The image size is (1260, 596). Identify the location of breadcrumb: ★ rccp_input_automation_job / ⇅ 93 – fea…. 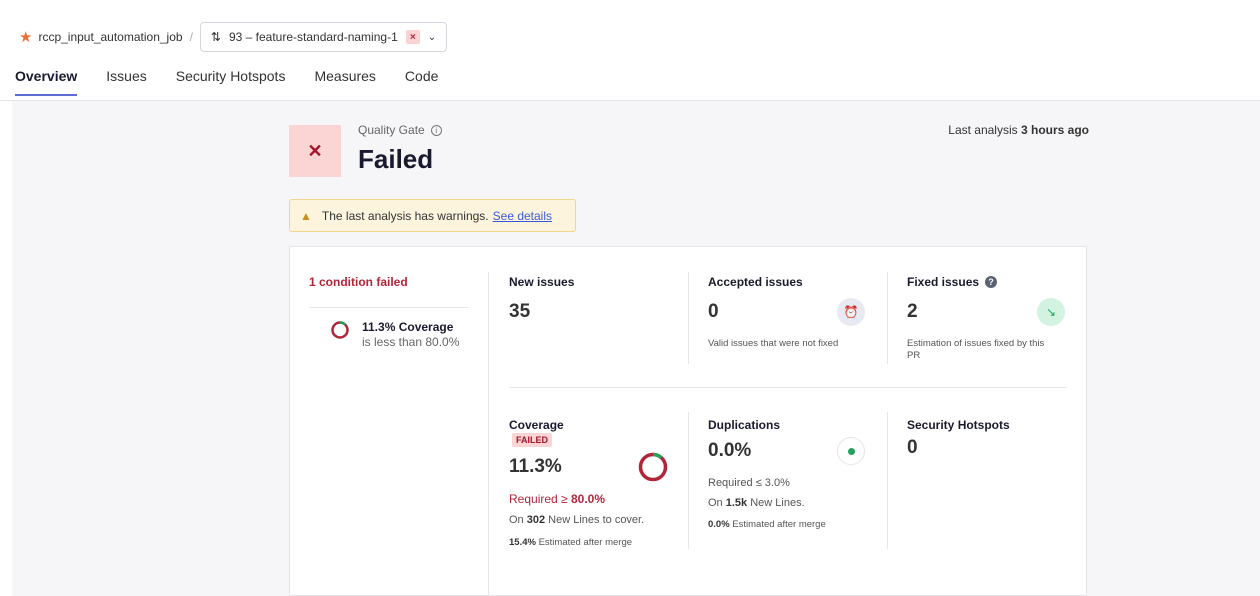
(233, 37).